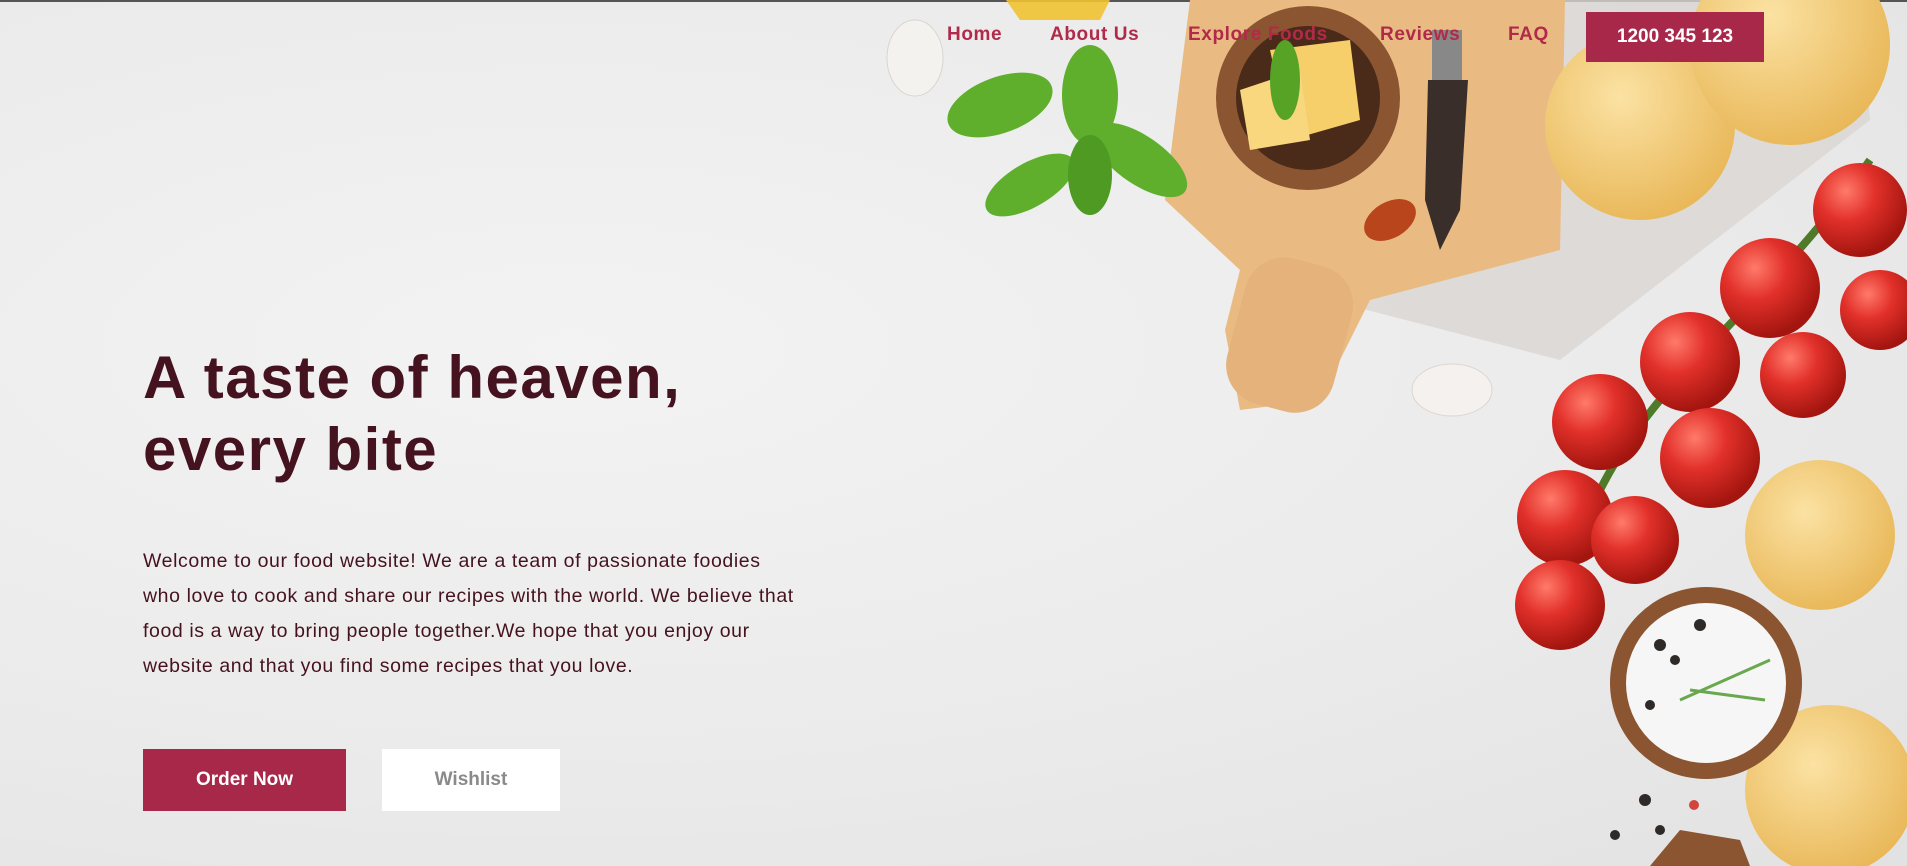  I want to click on nav-about-us-link: About Us, so click(1094, 35).